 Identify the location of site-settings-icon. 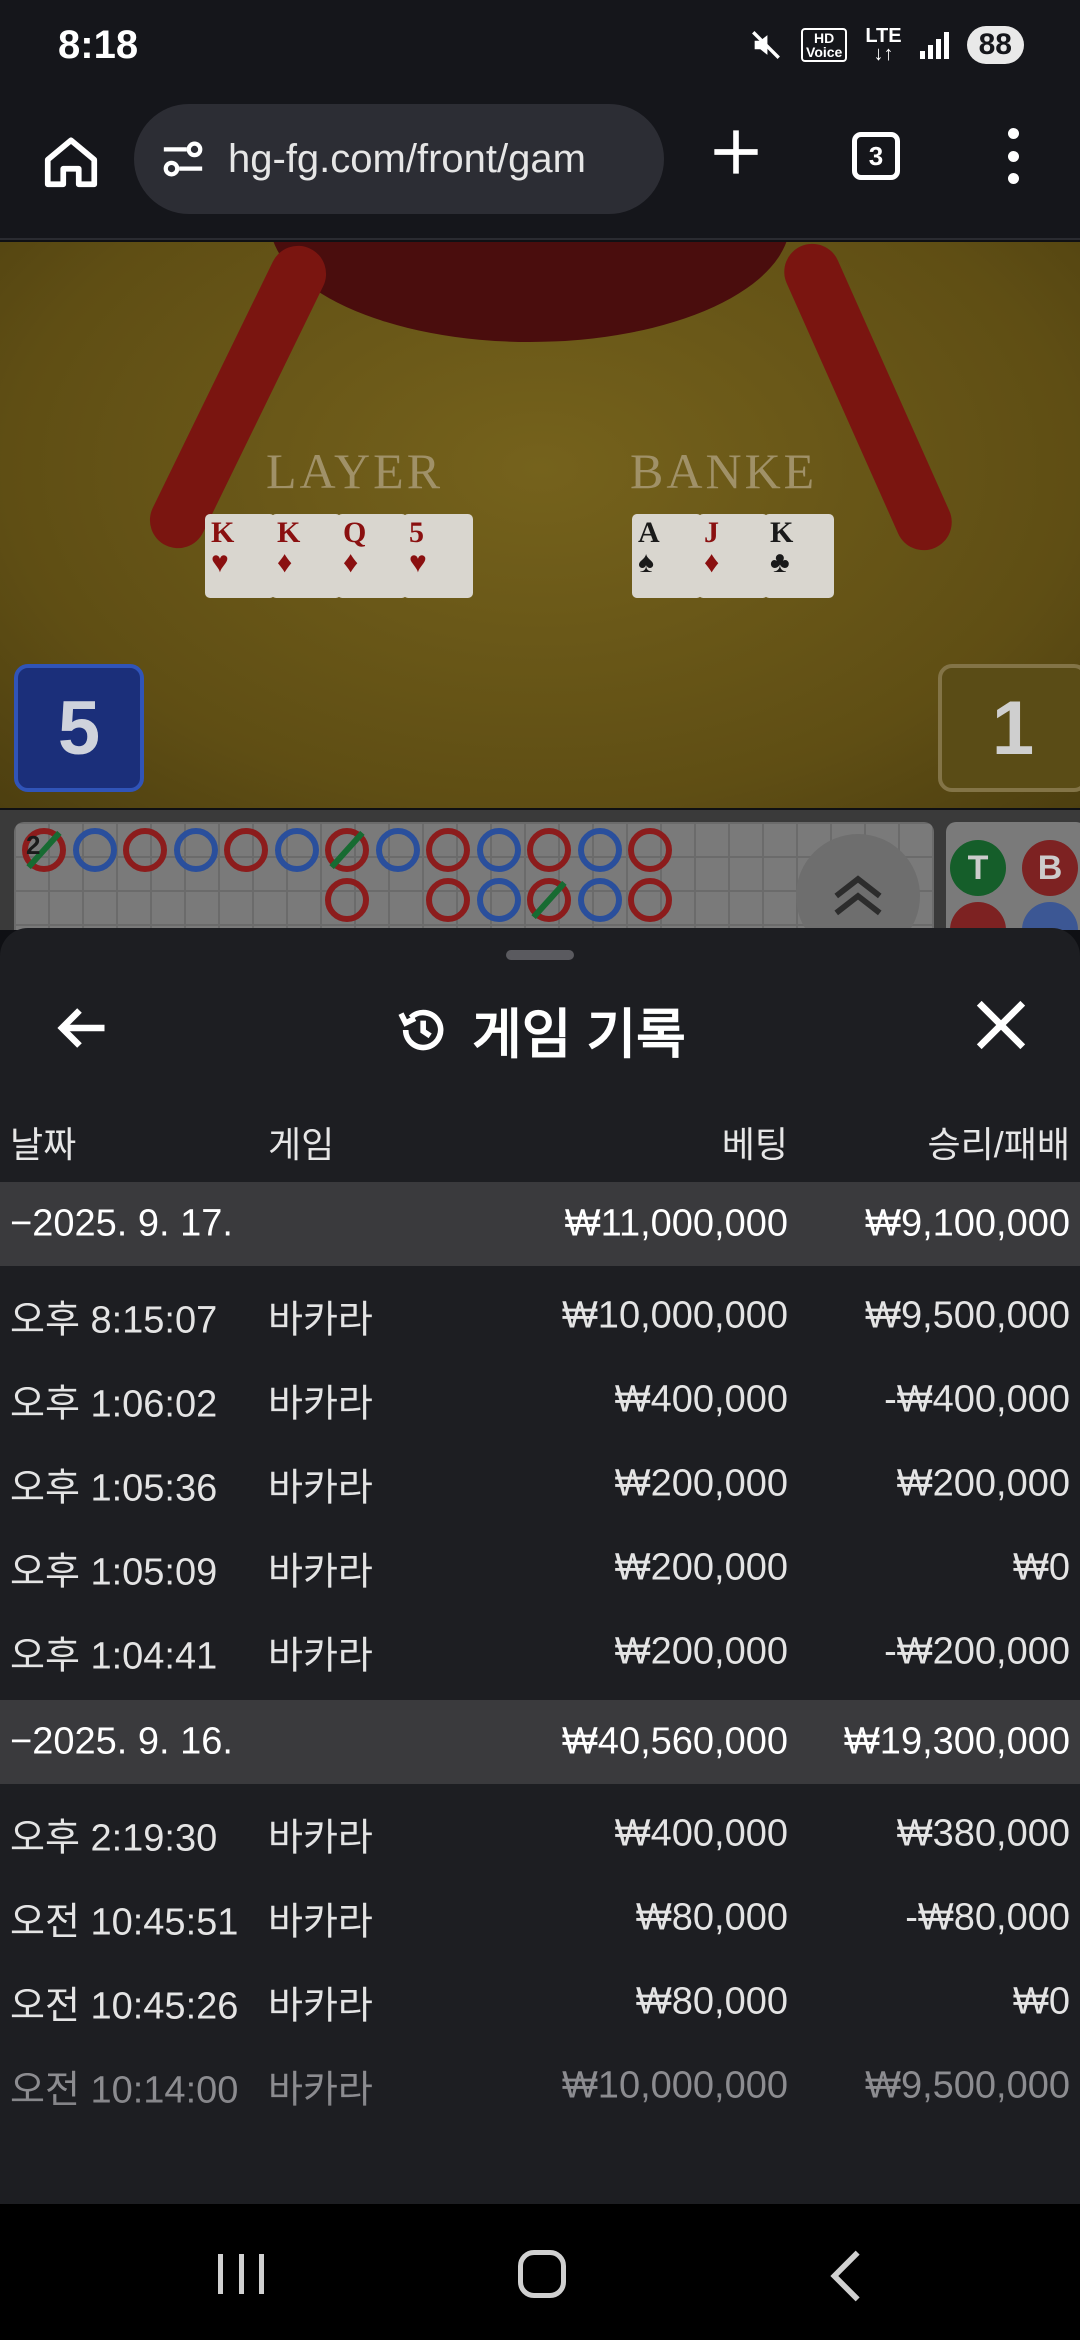
(183, 159).